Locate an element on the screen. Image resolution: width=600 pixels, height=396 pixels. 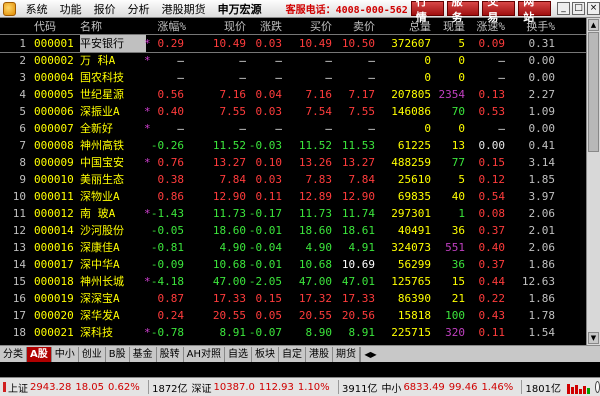
header-turnover: 换手% is located at coordinates (530, 26).